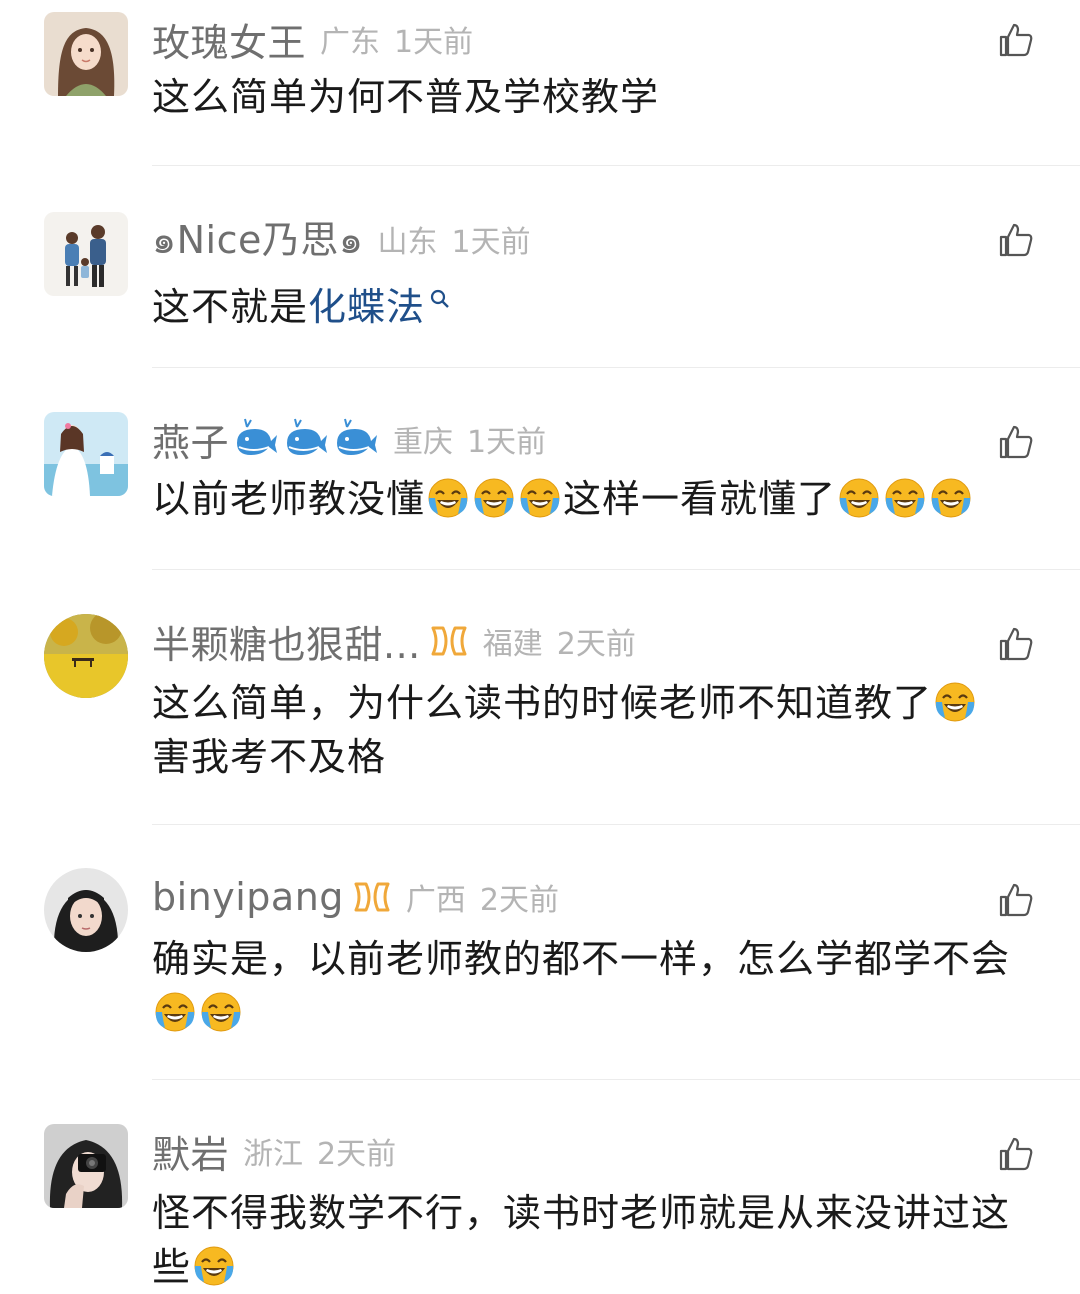  I want to click on comment-text: 确实是，以前老师教的都不一样，怎么学都学不会, so click(602, 986).